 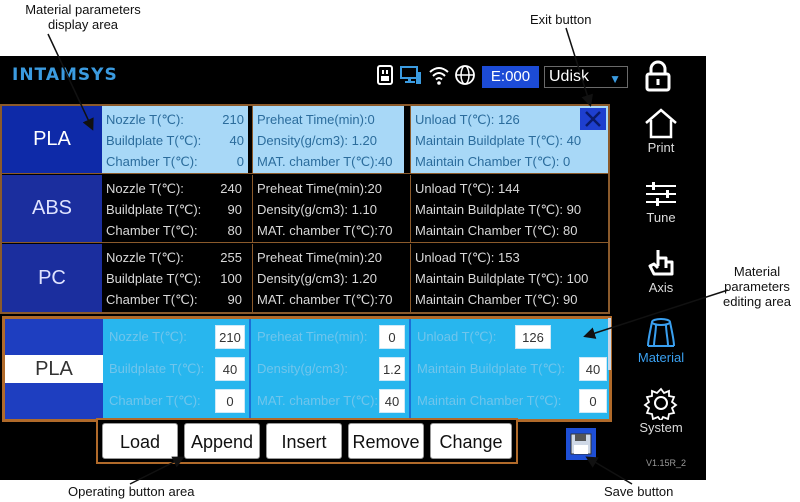 I want to click on nav-label: Axis, so click(x=661, y=287).